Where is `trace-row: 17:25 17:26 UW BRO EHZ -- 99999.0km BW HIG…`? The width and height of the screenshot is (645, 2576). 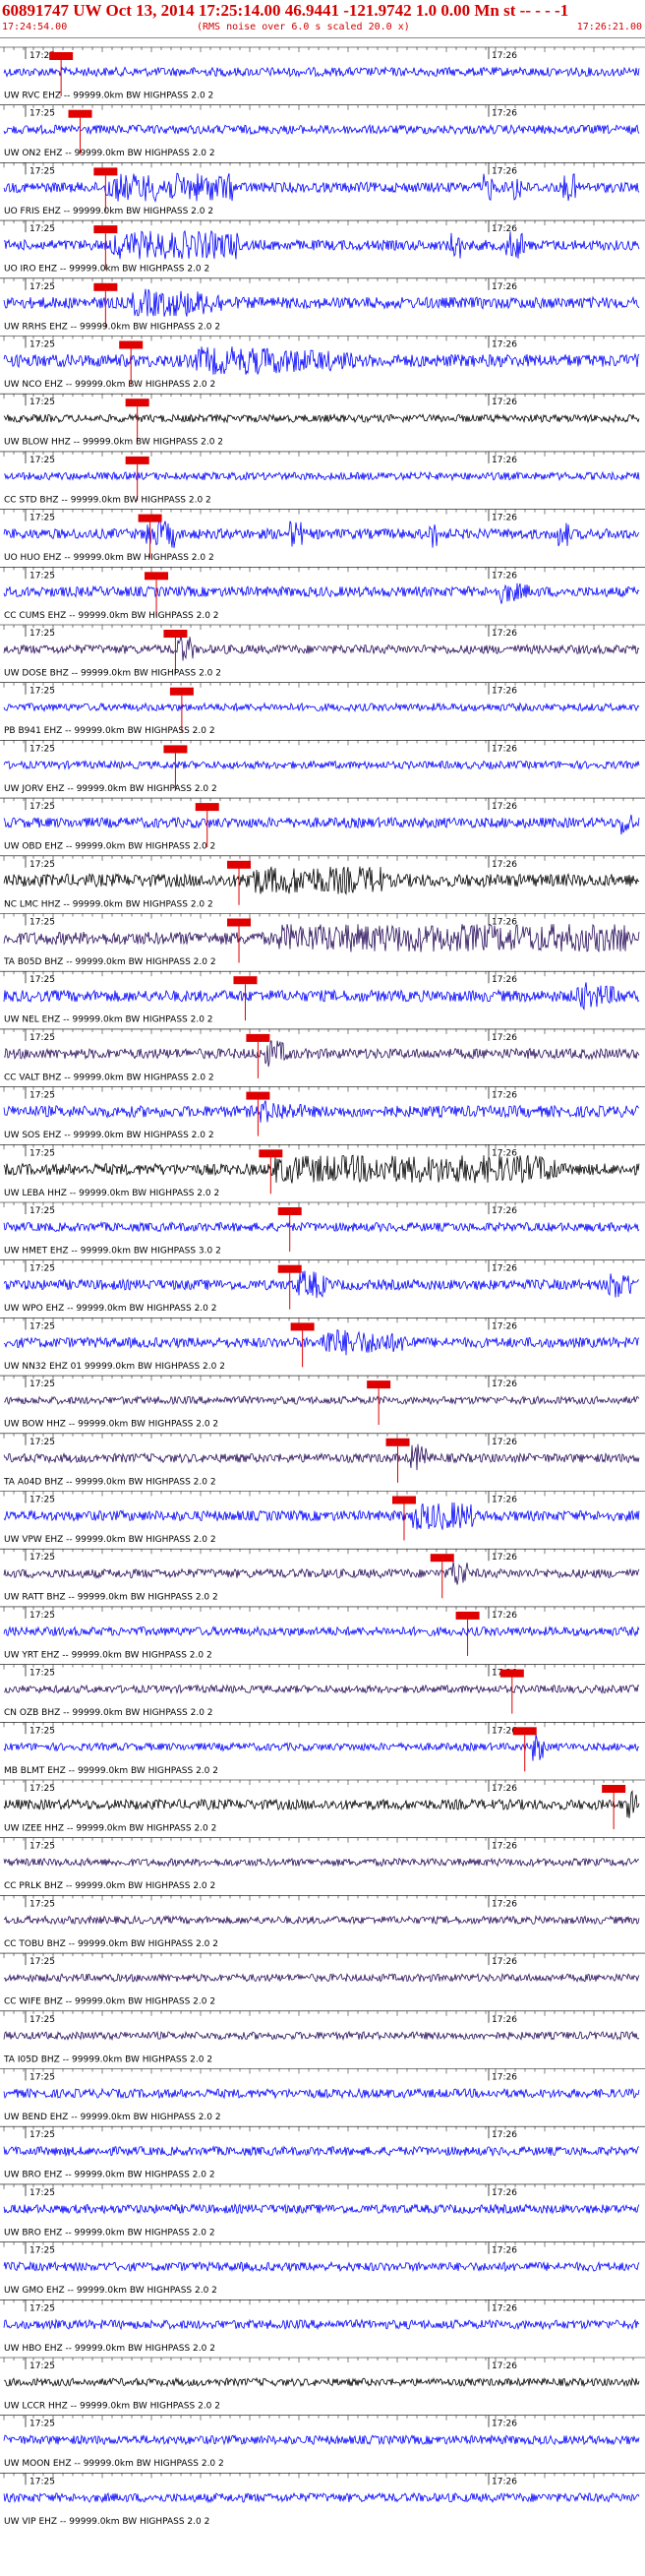
trace-row: 17:25 17:26 UW BRO EHZ -- 99999.0km BW HIG… is located at coordinates (322, 2152).